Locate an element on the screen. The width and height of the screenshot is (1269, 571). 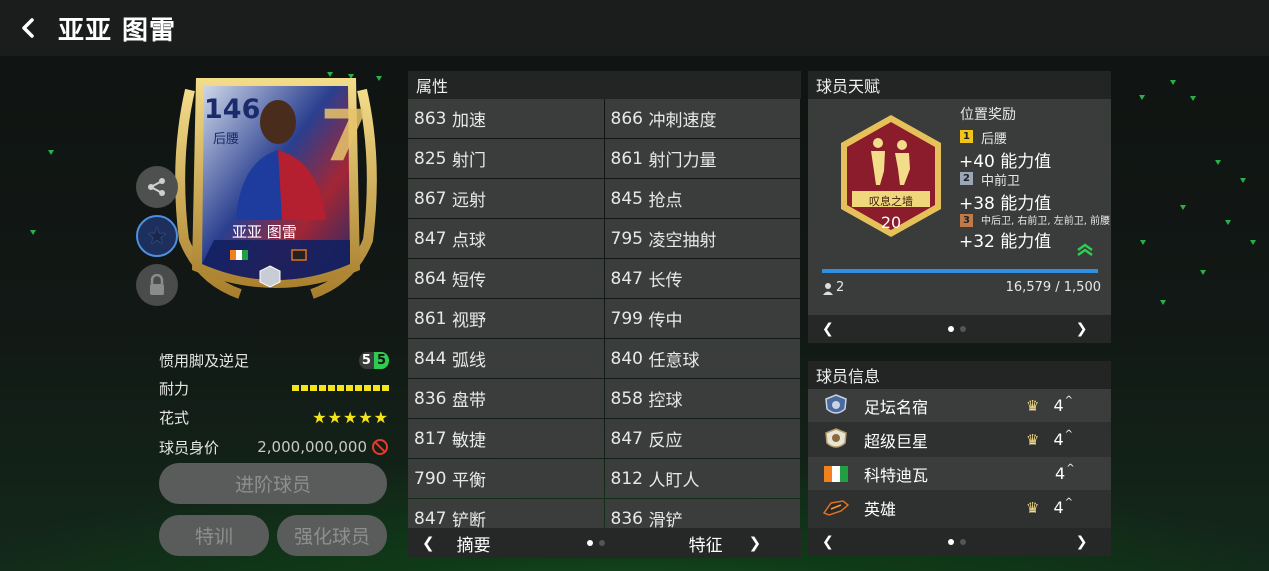
attribute-cell: 866 冲刺速度 is located at coordinates (702, 118).